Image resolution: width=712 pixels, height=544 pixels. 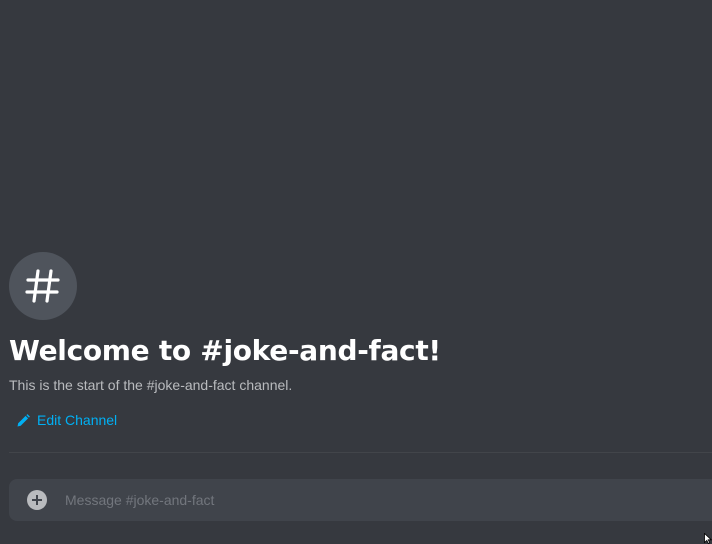 What do you see at coordinates (77, 420) in the screenshot?
I see `edit-channel-label: Edit Channel` at bounding box center [77, 420].